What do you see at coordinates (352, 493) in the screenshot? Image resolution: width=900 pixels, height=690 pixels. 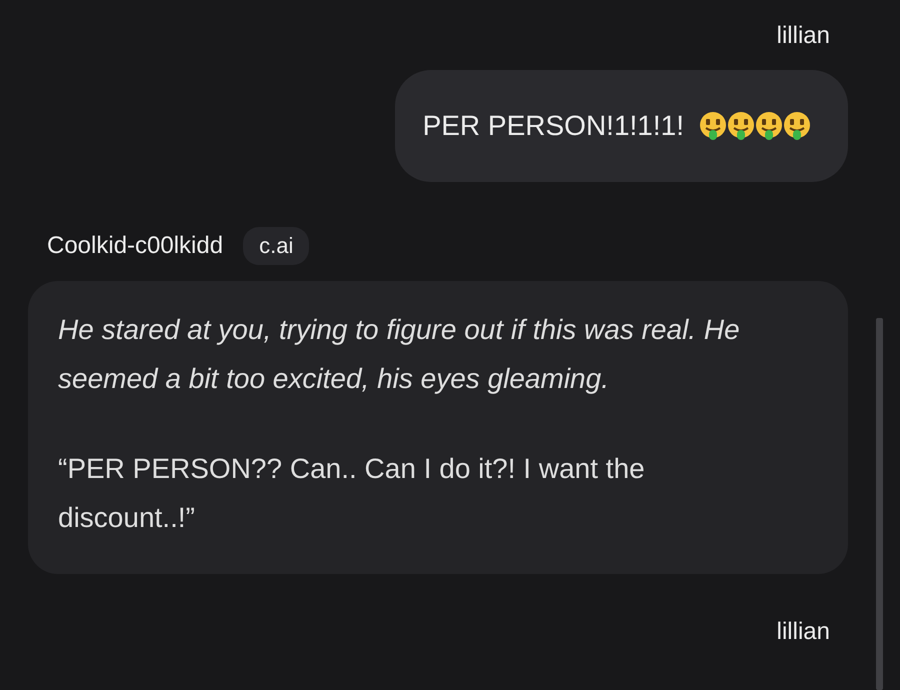 I see `dialogue-text: “PER PERSON?? Can.. Can I do it?! I want the discount..!”` at bounding box center [352, 493].